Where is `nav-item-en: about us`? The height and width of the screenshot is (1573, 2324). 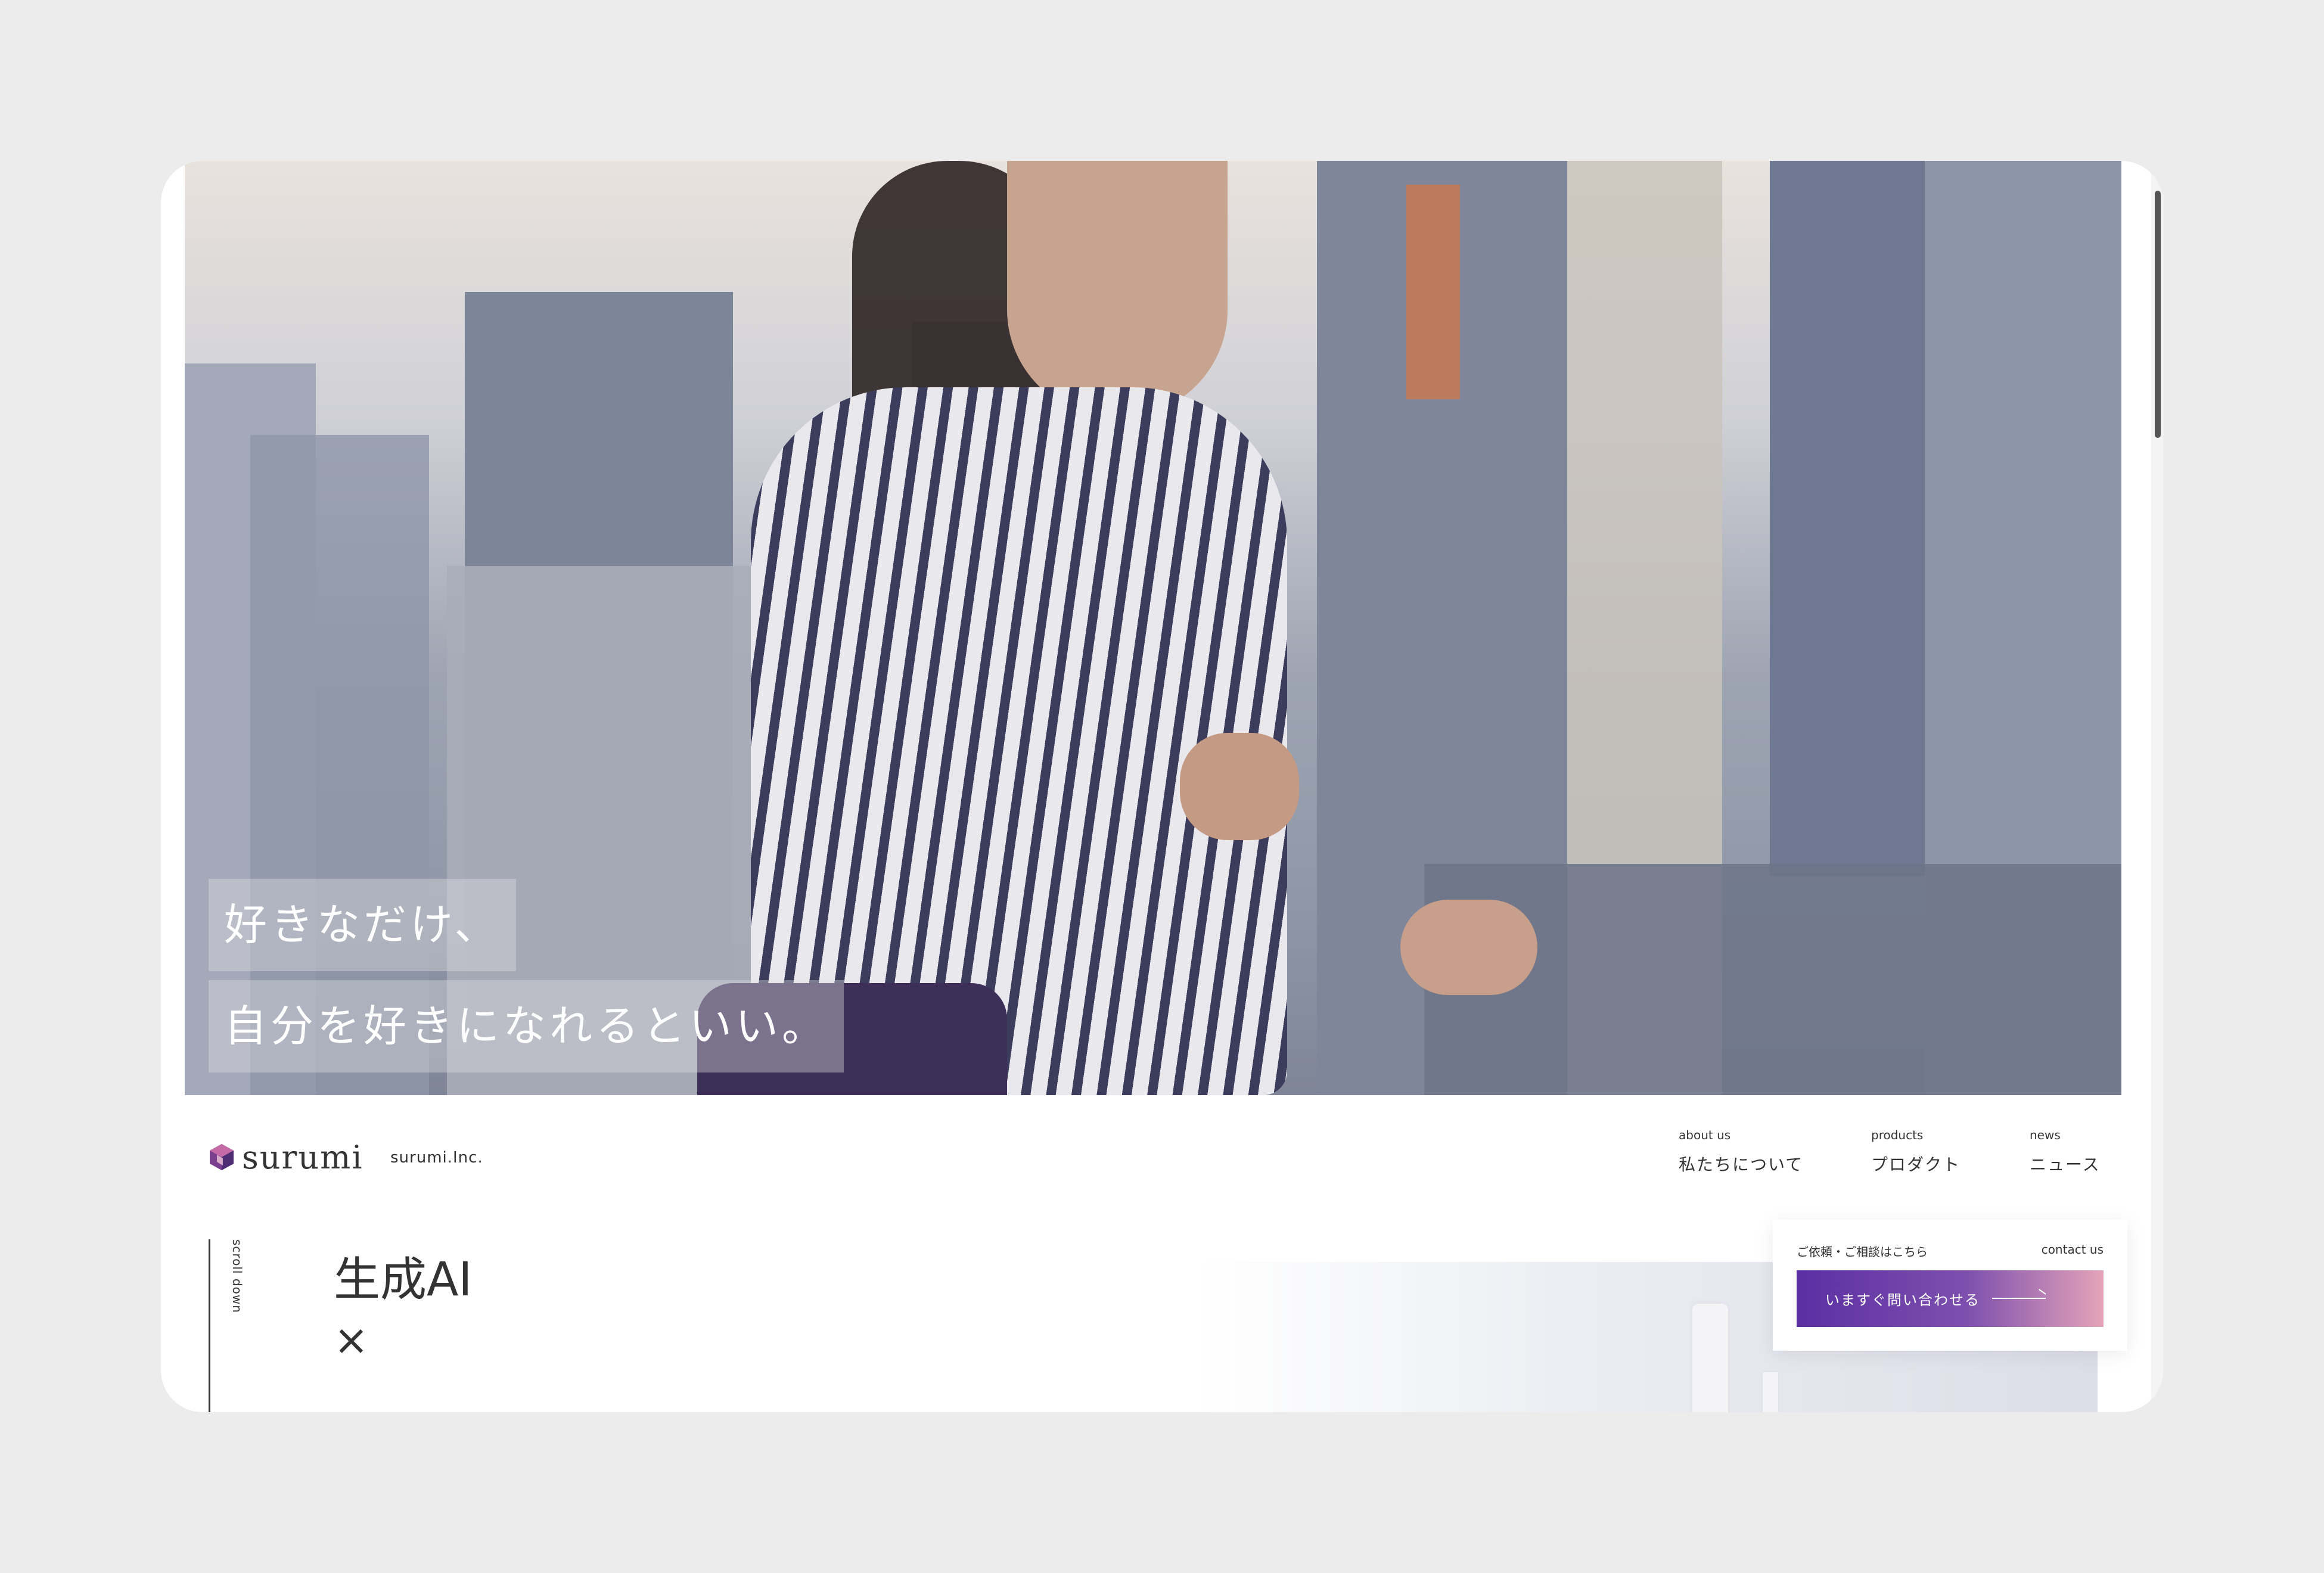
nav-item-en: about us is located at coordinates (1705, 1135).